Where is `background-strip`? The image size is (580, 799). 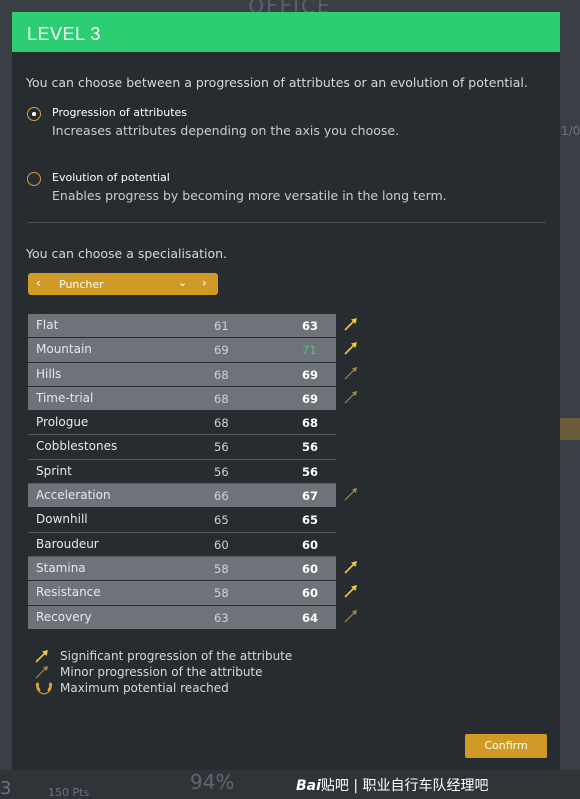
background-strip is located at coordinates (570, 429).